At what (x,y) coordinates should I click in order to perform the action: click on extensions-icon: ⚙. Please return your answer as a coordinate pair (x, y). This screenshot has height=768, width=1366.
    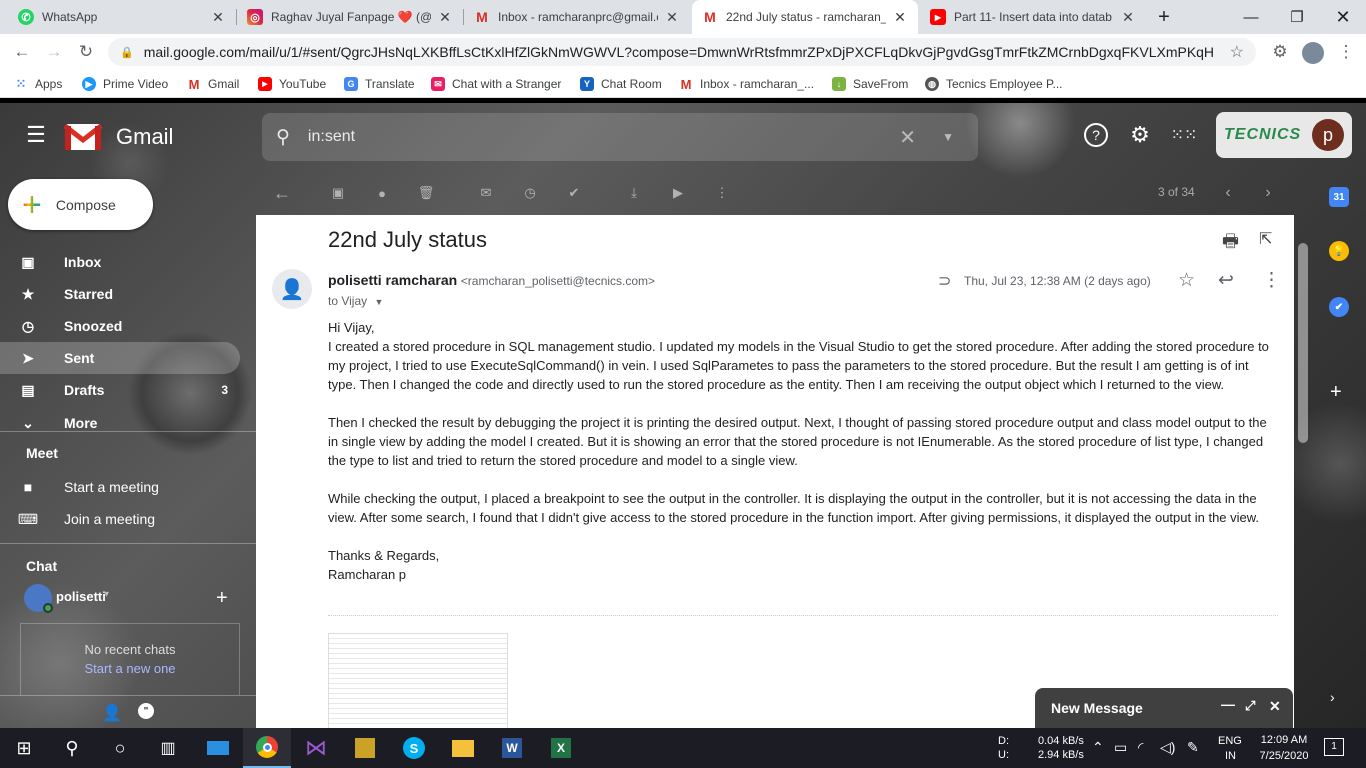
    Looking at the image, I should click on (1280, 52).